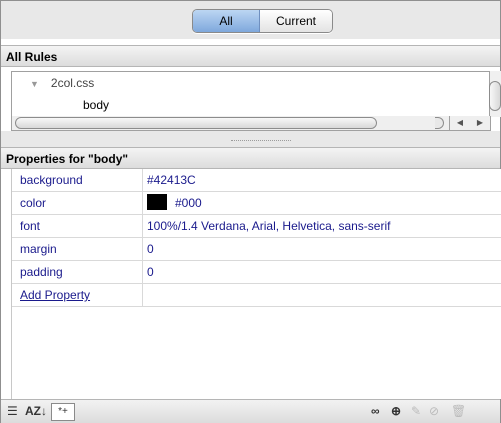 The height and width of the screenshot is (423, 501). Describe the element at coordinates (250, 158) in the screenshot. I see `properties-header: Properties for "body"` at that location.